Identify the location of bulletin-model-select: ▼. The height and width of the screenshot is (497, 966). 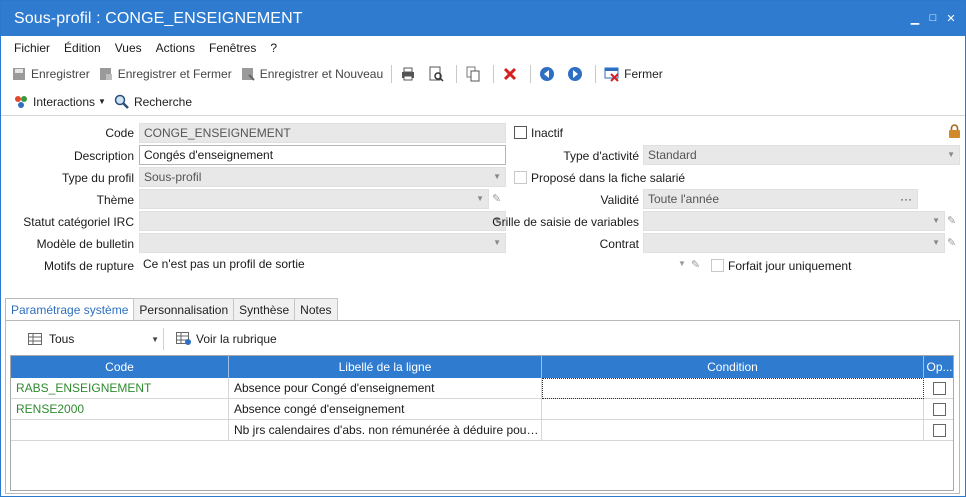
(322, 243).